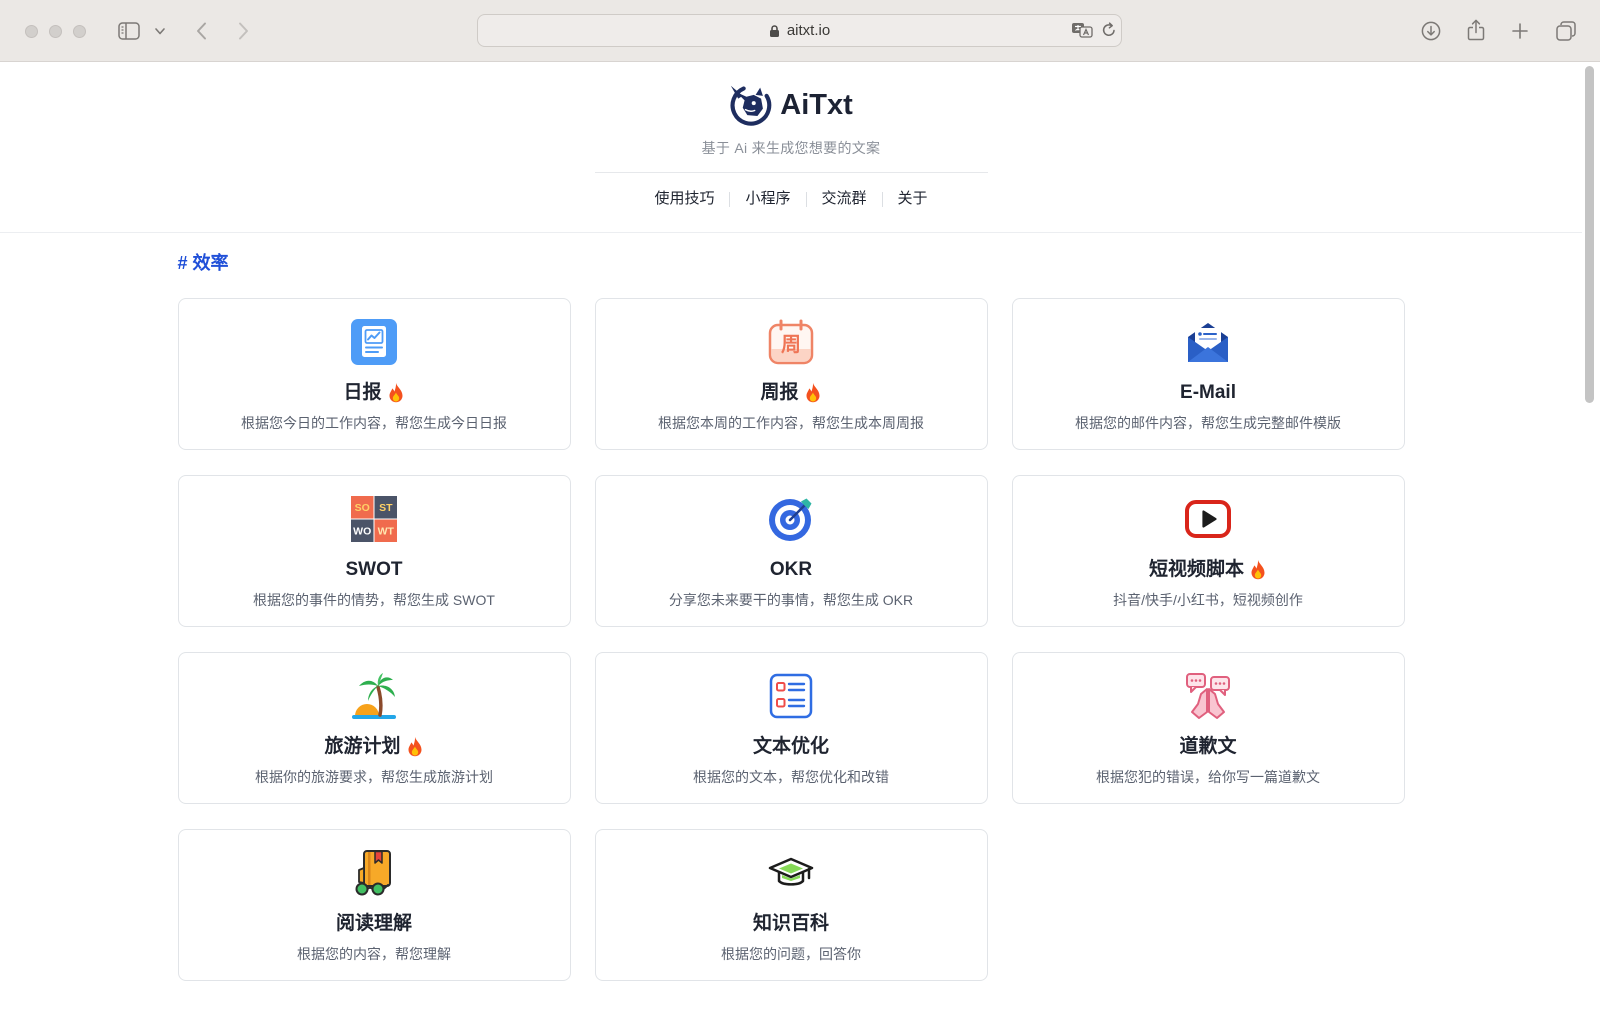 The width and height of the screenshot is (1600, 1016). I want to click on card-title: 知识百科, so click(790, 923).